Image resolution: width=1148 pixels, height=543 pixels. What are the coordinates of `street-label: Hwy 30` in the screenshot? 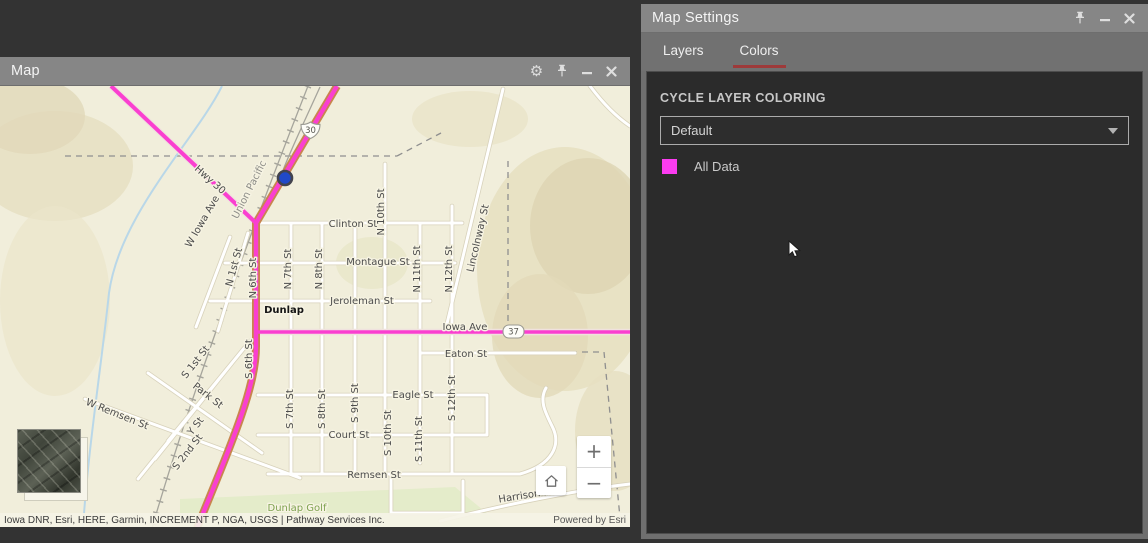 It's located at (209, 179).